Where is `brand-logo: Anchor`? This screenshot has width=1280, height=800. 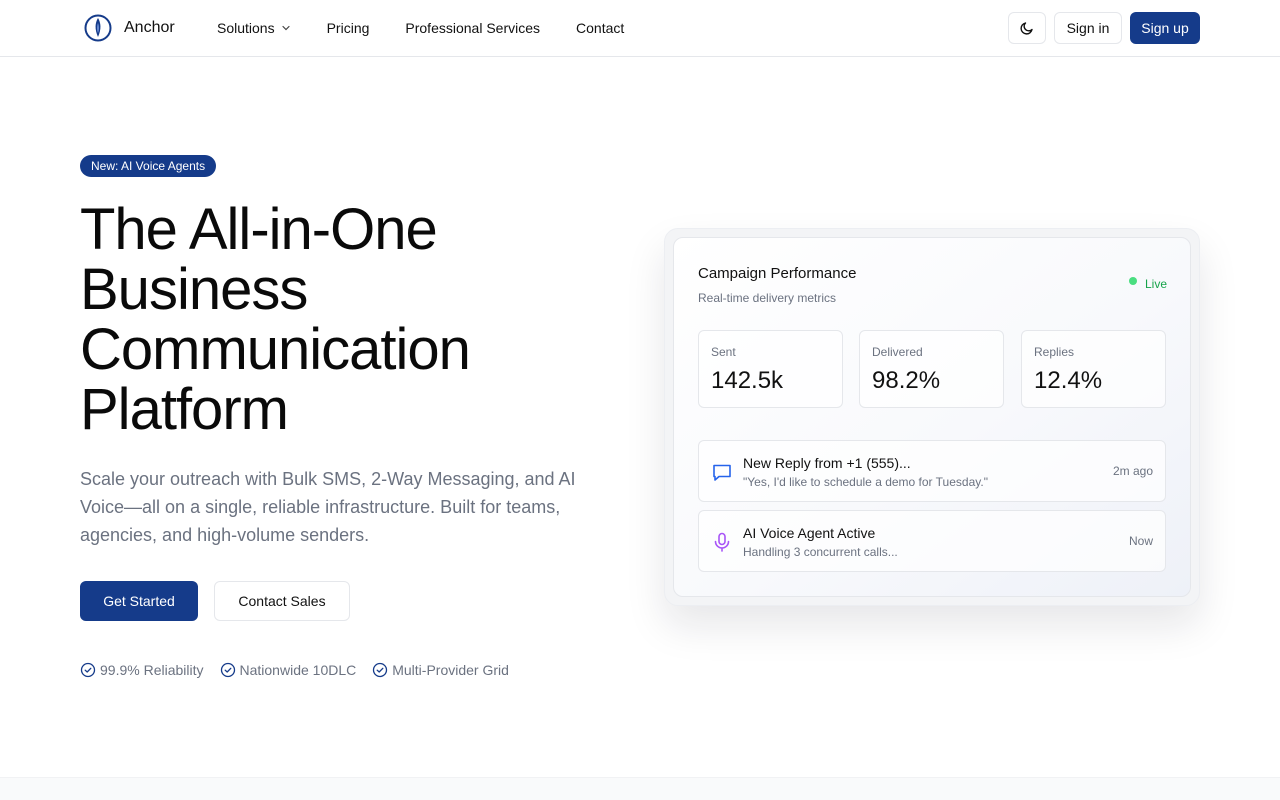
brand-logo: Anchor is located at coordinates (129, 28).